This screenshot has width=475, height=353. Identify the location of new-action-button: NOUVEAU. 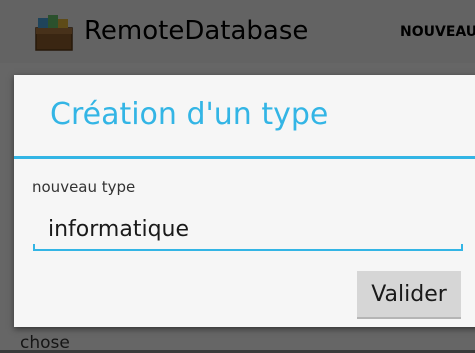
(437, 32).